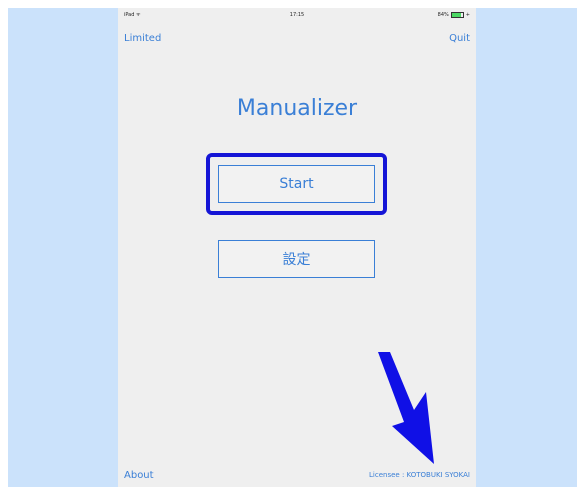  I want to click on pointer-arrow-icon, so click(406, 408).